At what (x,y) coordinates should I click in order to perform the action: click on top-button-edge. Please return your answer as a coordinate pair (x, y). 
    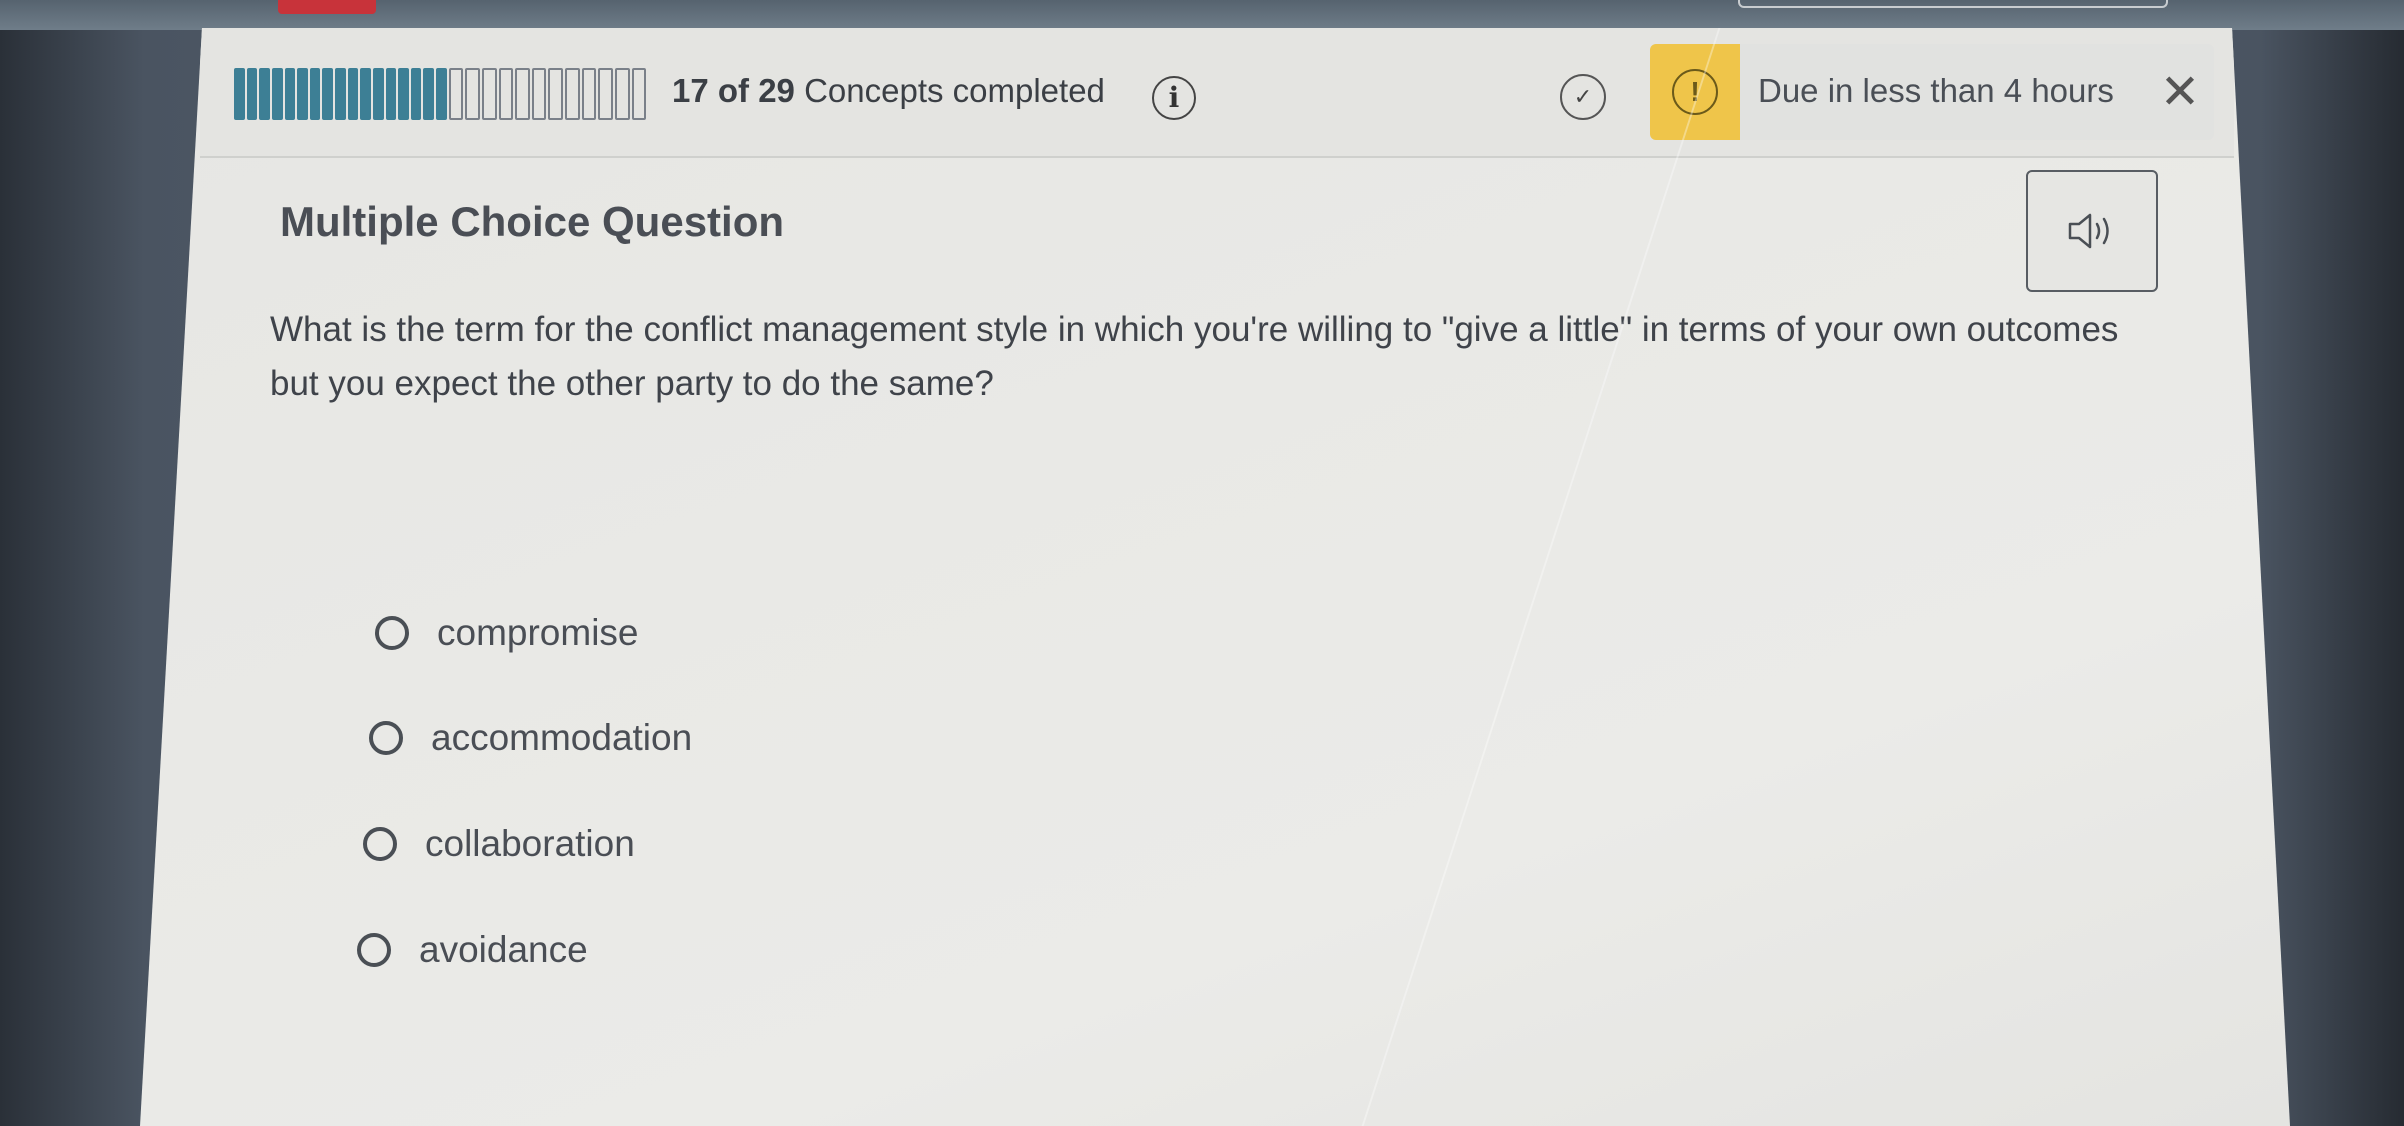
    Looking at the image, I should click on (1953, 4).